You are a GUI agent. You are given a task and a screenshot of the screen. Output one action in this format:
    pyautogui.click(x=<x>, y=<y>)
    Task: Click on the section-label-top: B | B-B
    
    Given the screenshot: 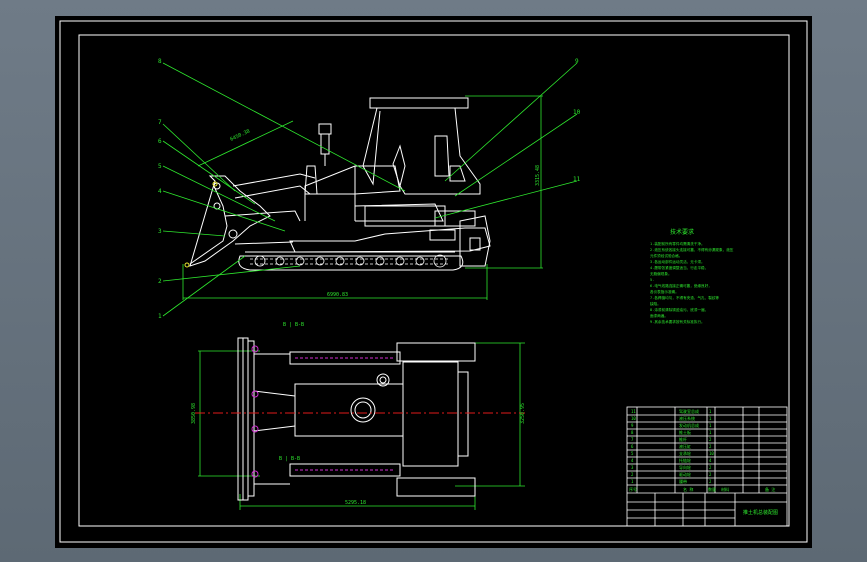 What is the action you would take?
    pyautogui.click(x=293, y=325)
    